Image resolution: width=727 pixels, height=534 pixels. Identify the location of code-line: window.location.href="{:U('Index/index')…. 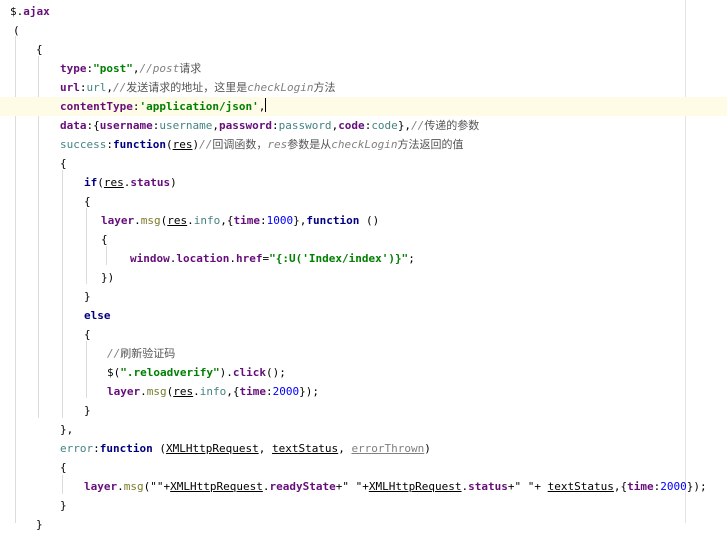
(342, 258).